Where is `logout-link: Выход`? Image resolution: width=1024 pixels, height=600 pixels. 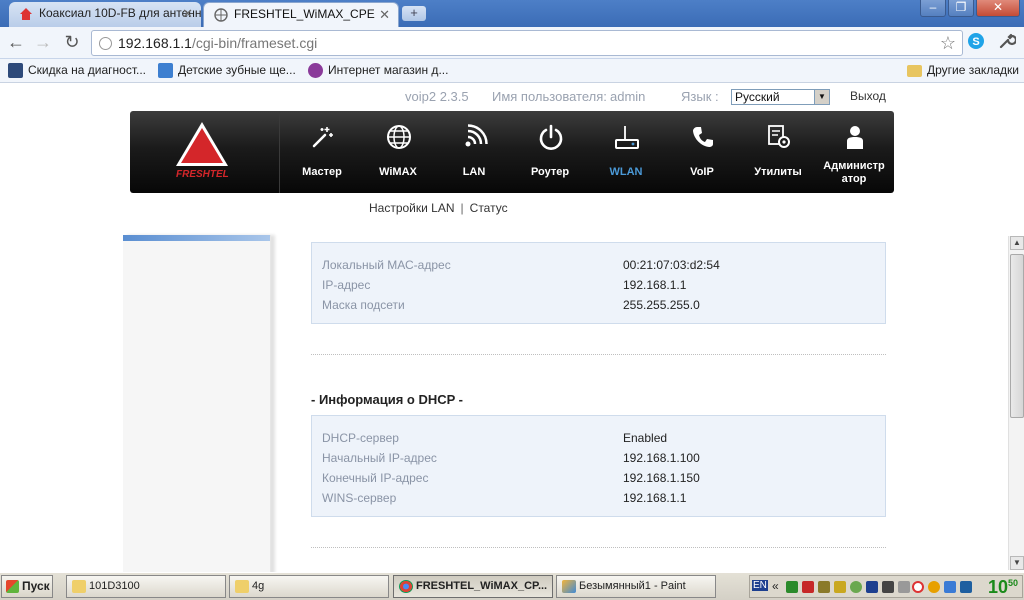 logout-link: Выход is located at coordinates (868, 96).